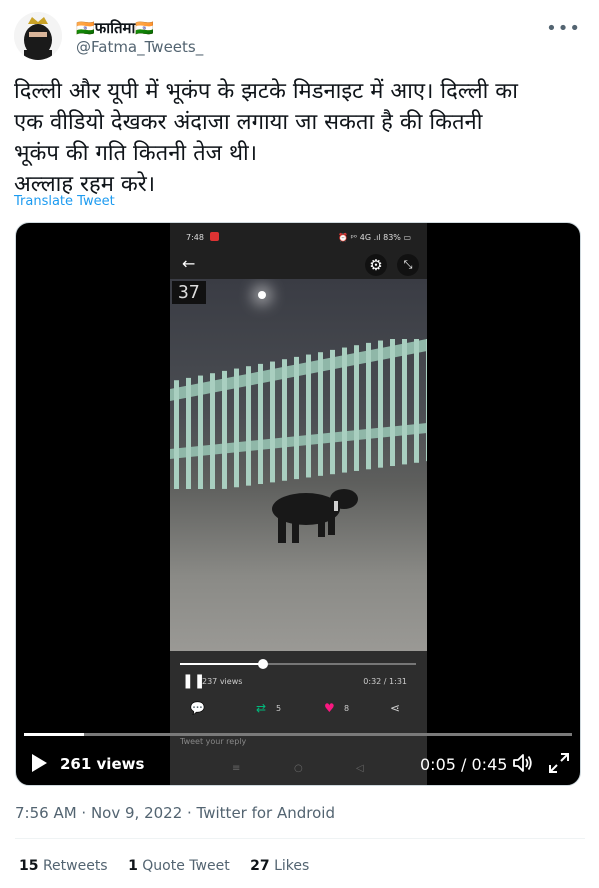  I want to click on divider, so click(300, 838).